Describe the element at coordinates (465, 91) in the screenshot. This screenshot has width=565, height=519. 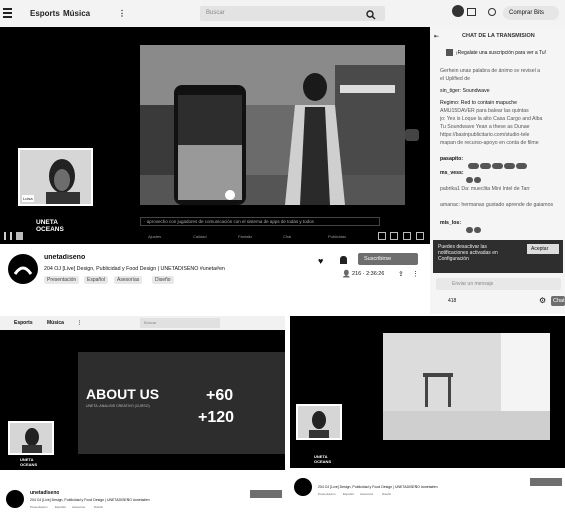
I see `chat-line-3: sin_tiger: Soundwave` at that location.